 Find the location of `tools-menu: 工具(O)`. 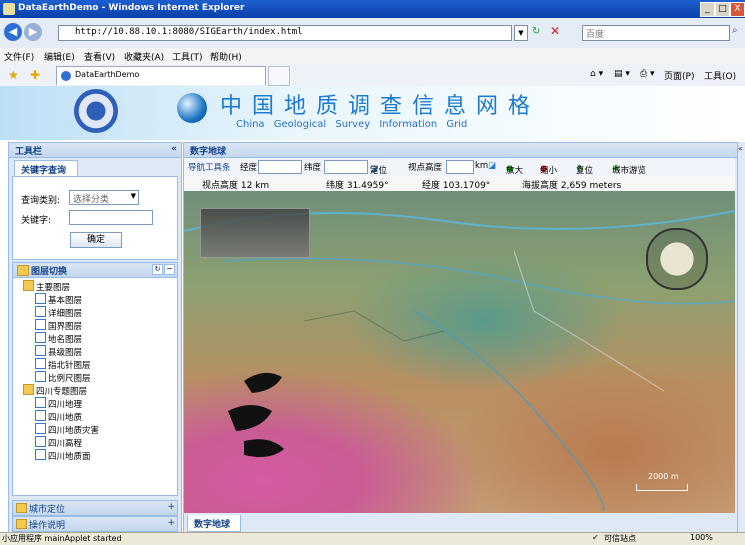

tools-menu: 工具(O) is located at coordinates (720, 75).